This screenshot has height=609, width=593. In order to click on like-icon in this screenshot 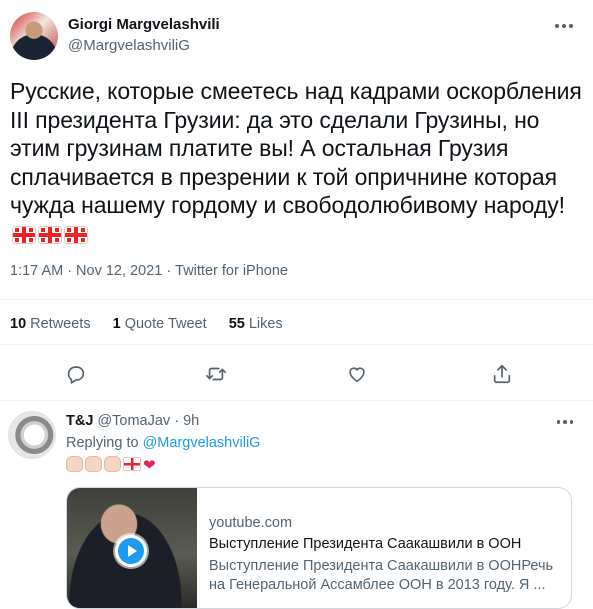, I will do `click(357, 375)`.